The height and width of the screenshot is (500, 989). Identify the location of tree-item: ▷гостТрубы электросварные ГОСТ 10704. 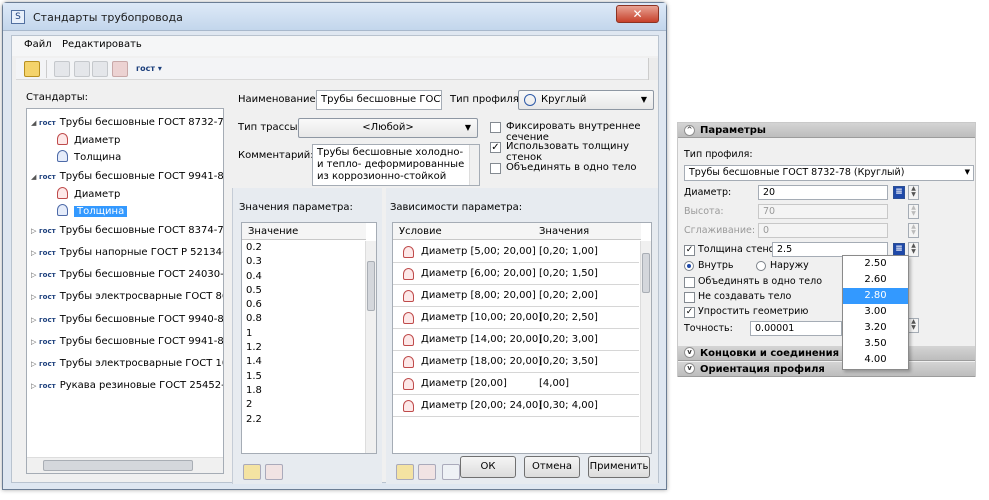
(127, 364).